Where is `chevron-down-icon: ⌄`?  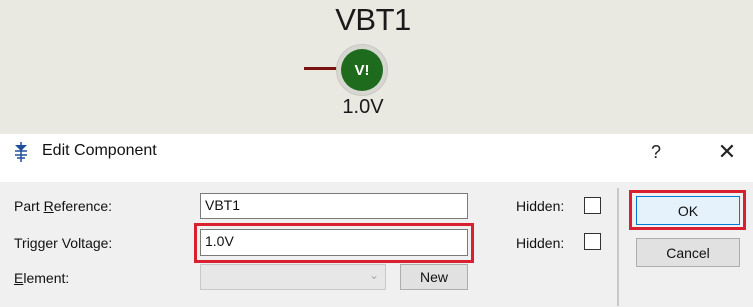 chevron-down-icon: ⌄ is located at coordinates (373, 275).